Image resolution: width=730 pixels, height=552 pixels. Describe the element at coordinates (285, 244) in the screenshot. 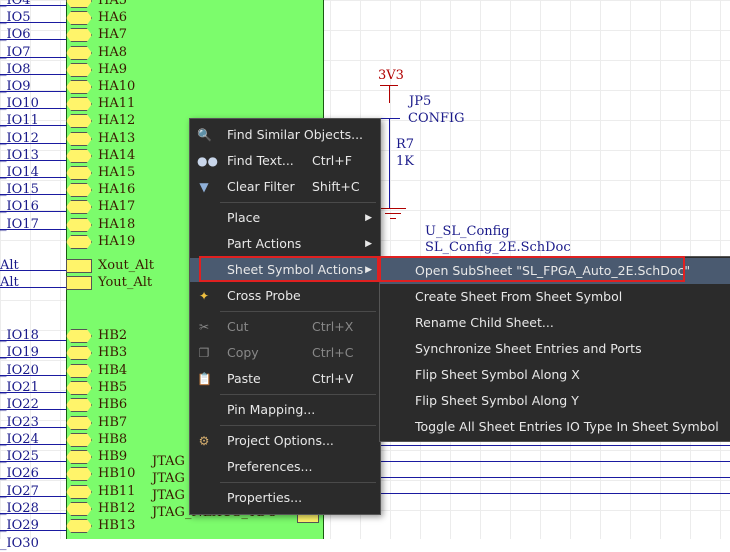

I see `menu-item-part-actions: Part Actions ▶` at that location.